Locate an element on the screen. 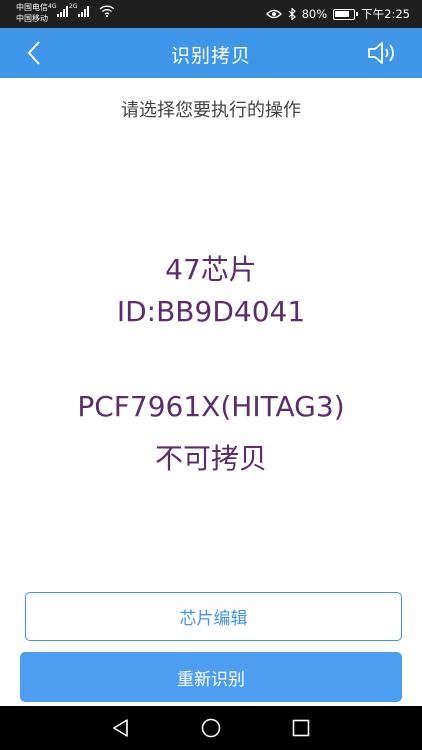 The image size is (422, 750). nav-recent-icon is located at coordinates (301, 728).